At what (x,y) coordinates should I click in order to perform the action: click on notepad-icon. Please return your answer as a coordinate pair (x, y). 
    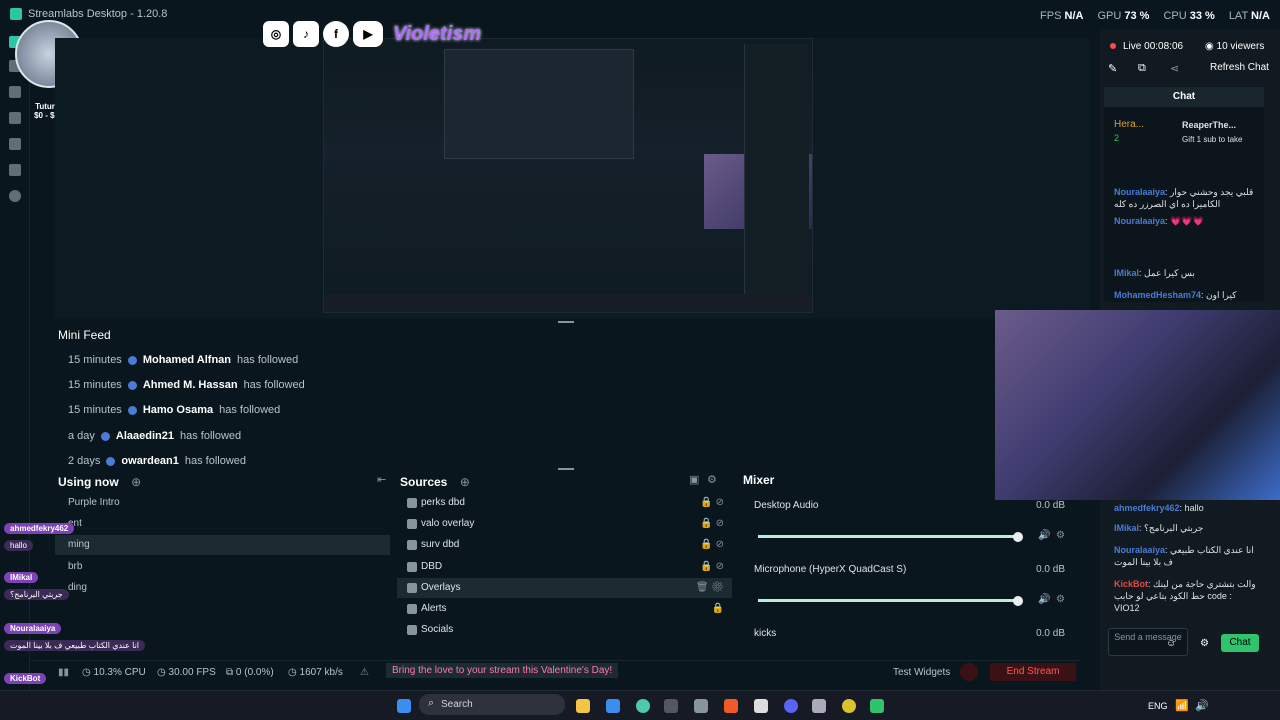
    Looking at the image, I should click on (613, 706).